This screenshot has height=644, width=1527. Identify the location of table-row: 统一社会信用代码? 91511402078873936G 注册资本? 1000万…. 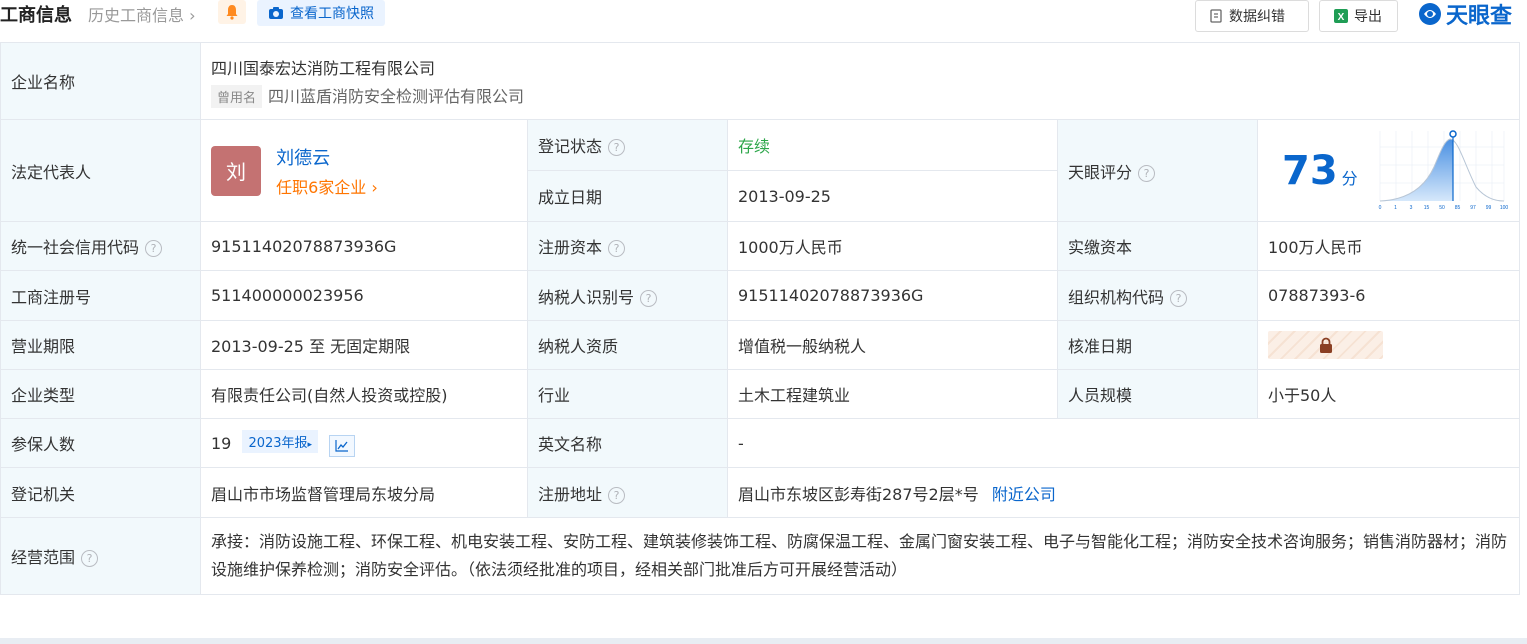
(760, 246).